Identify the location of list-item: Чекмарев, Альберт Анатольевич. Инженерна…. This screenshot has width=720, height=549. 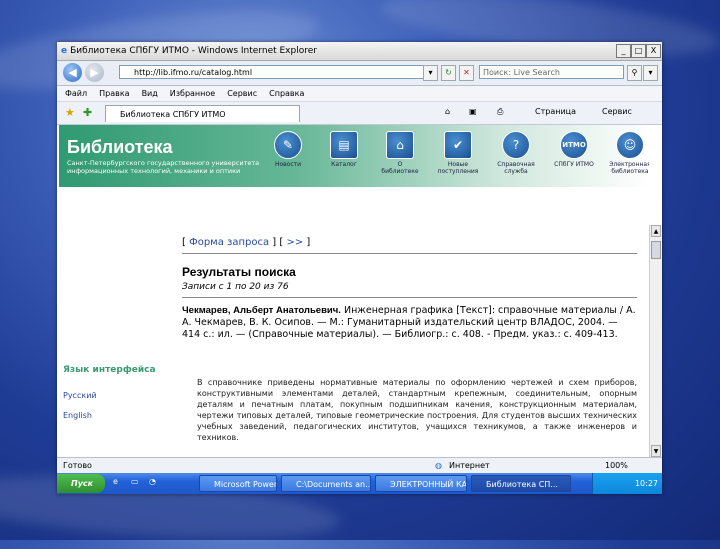
(409, 323).